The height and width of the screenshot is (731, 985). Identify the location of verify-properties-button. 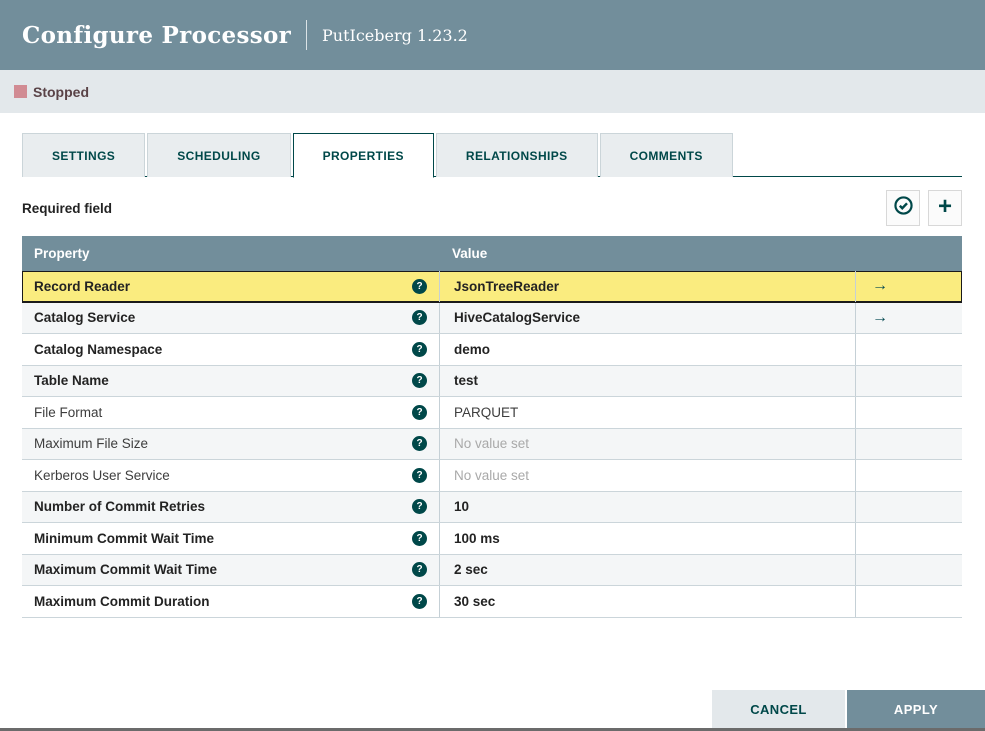
(903, 208).